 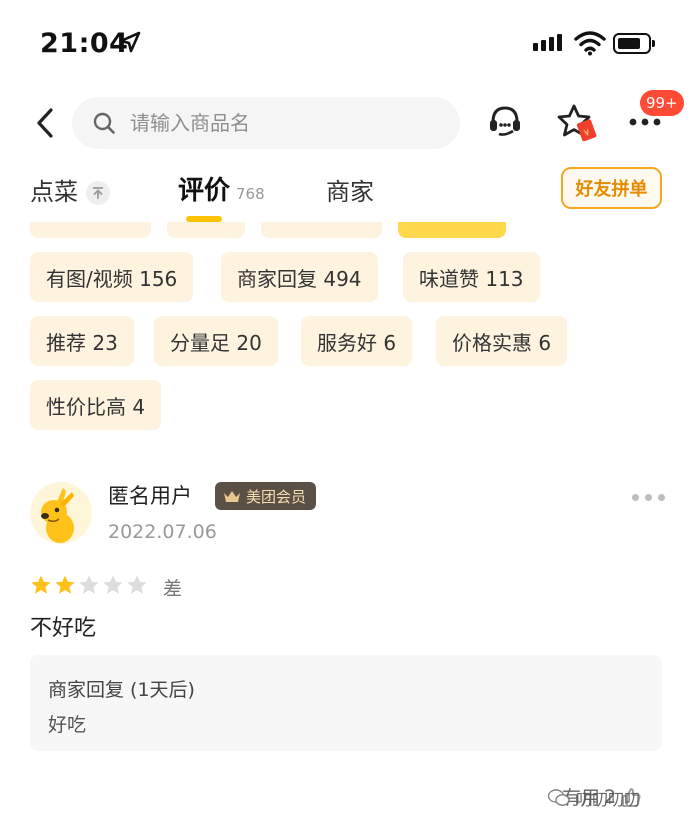 I want to click on watermark: 叨叨叨叨, so click(x=594, y=798).